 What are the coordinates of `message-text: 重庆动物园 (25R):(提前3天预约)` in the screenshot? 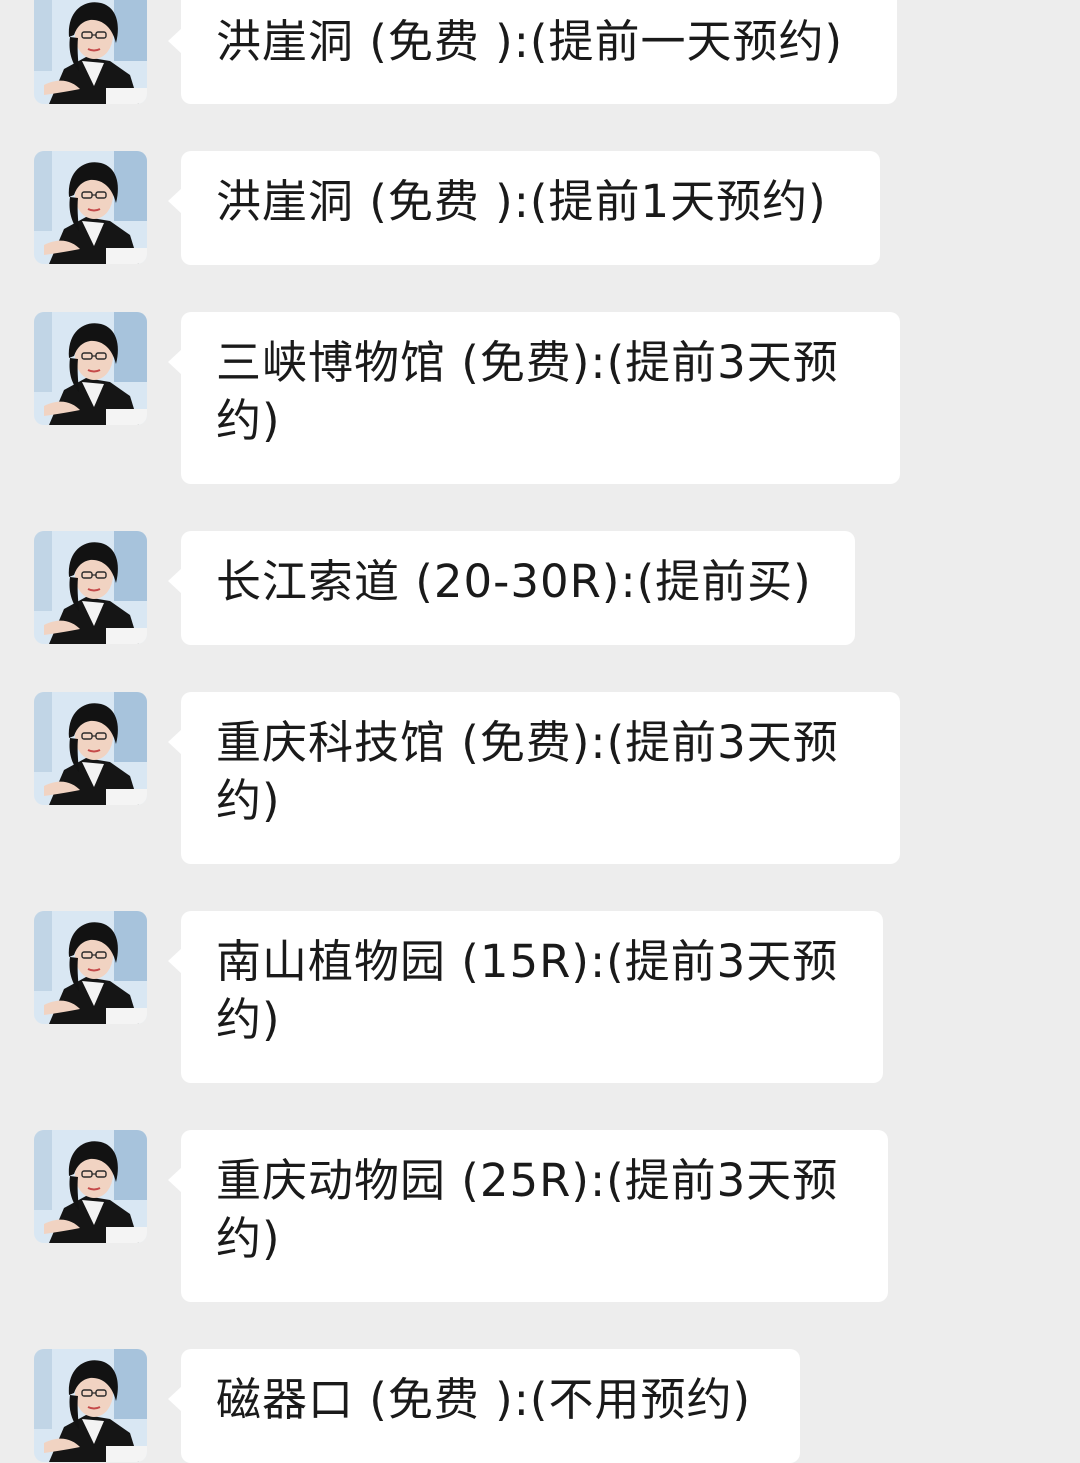 It's located at (527, 1209).